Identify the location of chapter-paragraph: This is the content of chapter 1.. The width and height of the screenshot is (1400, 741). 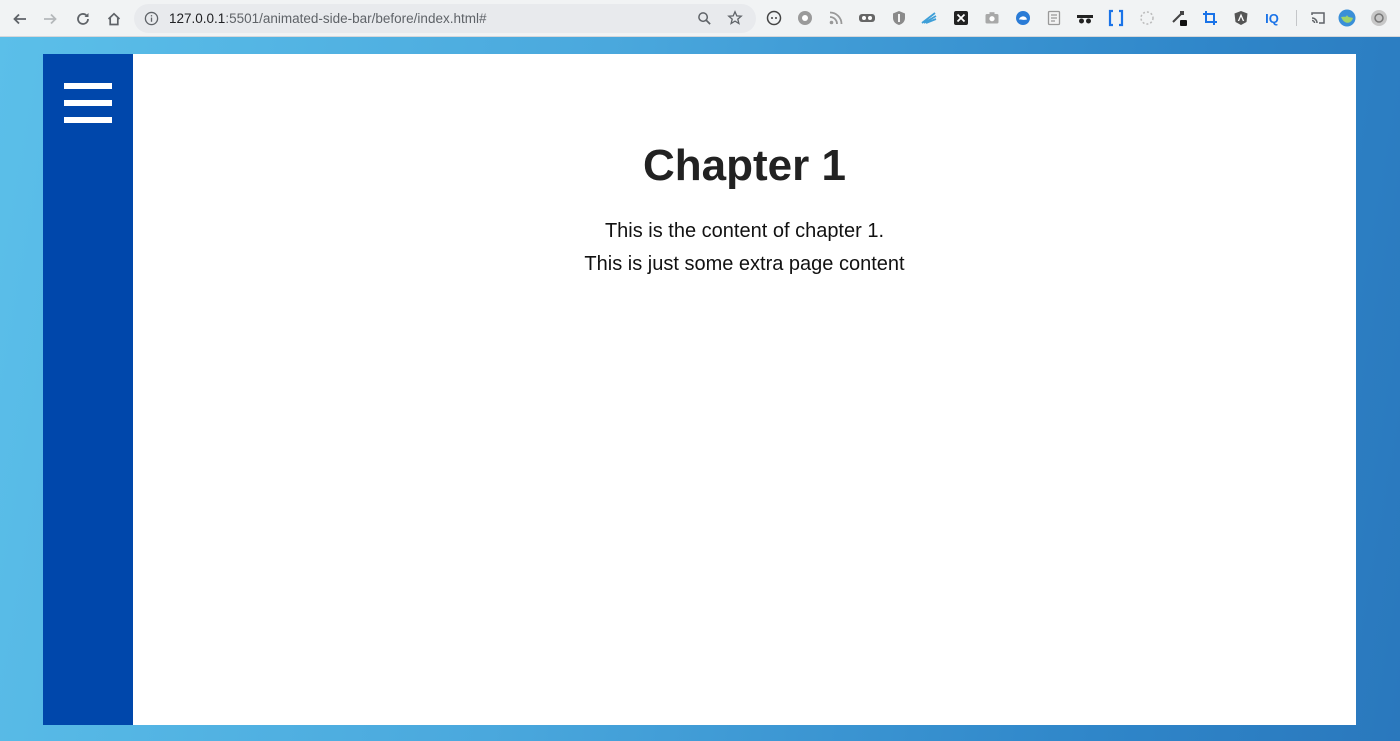
(744, 231).